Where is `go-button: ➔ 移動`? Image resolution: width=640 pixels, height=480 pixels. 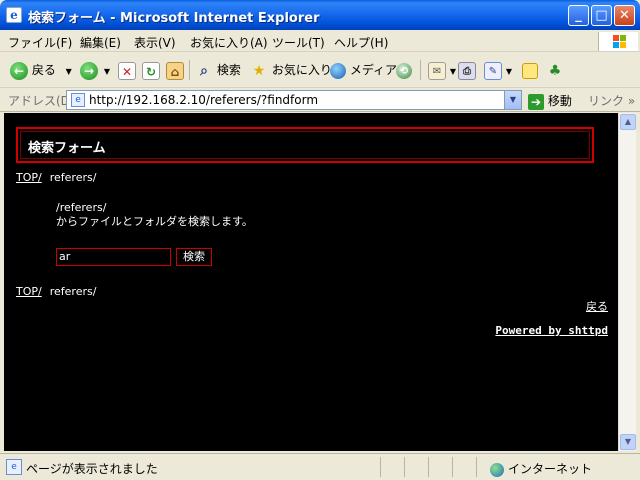
go-button: ➔ 移動 is located at coordinates (550, 101).